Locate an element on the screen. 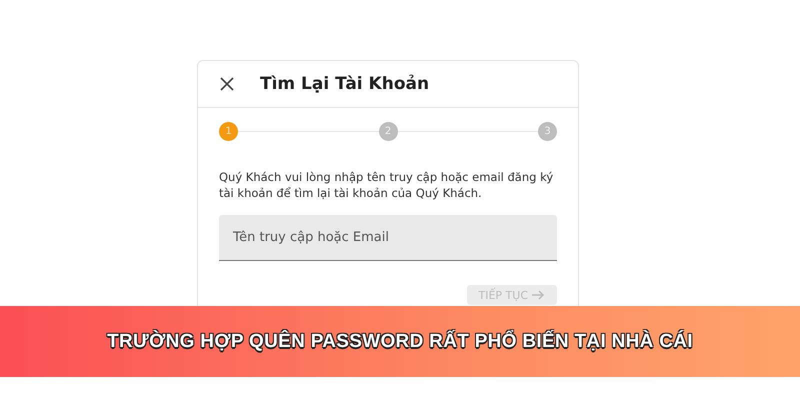  instruction-text: Quý Khách vui lòng nhập tên truy cập hoặc email đăng ký tài khoản để tìm lại tài khoản của Quý Khách. is located at coordinates (386, 185).